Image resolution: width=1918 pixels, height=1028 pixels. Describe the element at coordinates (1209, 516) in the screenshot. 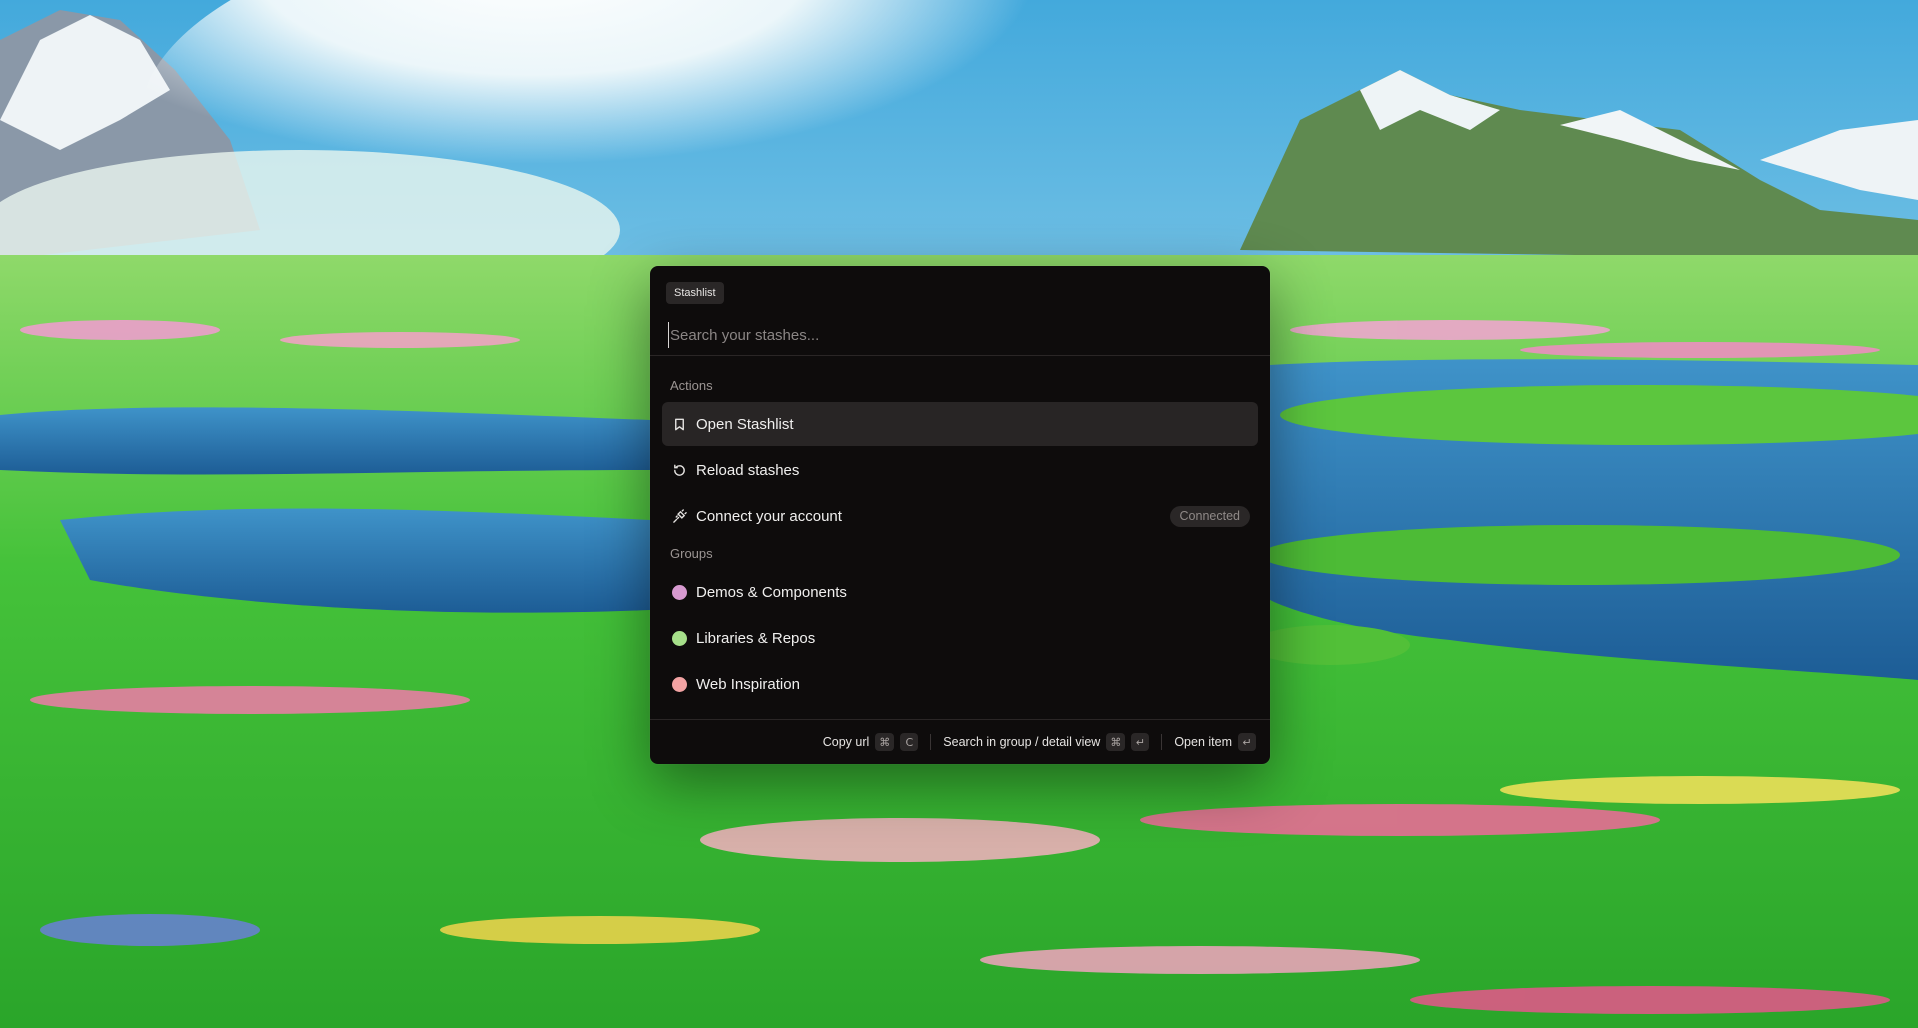

I see `connected-status-badge: Connected` at that location.